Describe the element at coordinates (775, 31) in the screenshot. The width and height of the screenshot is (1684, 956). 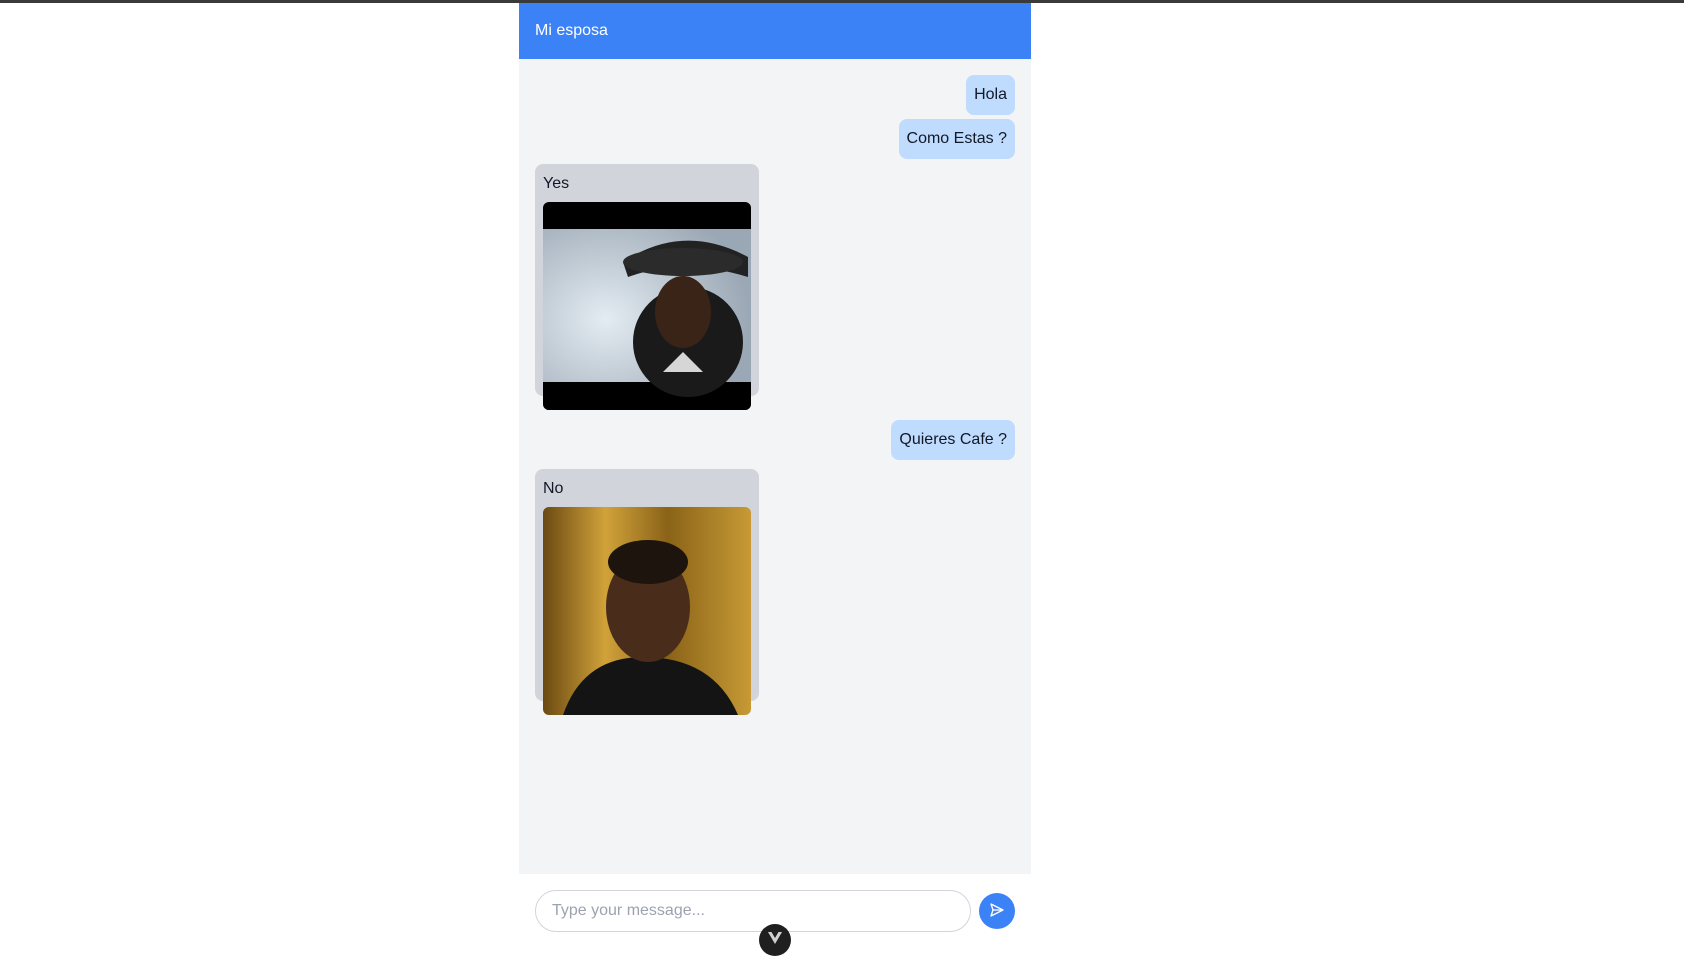
I see `chat-header: Mi esposa` at that location.